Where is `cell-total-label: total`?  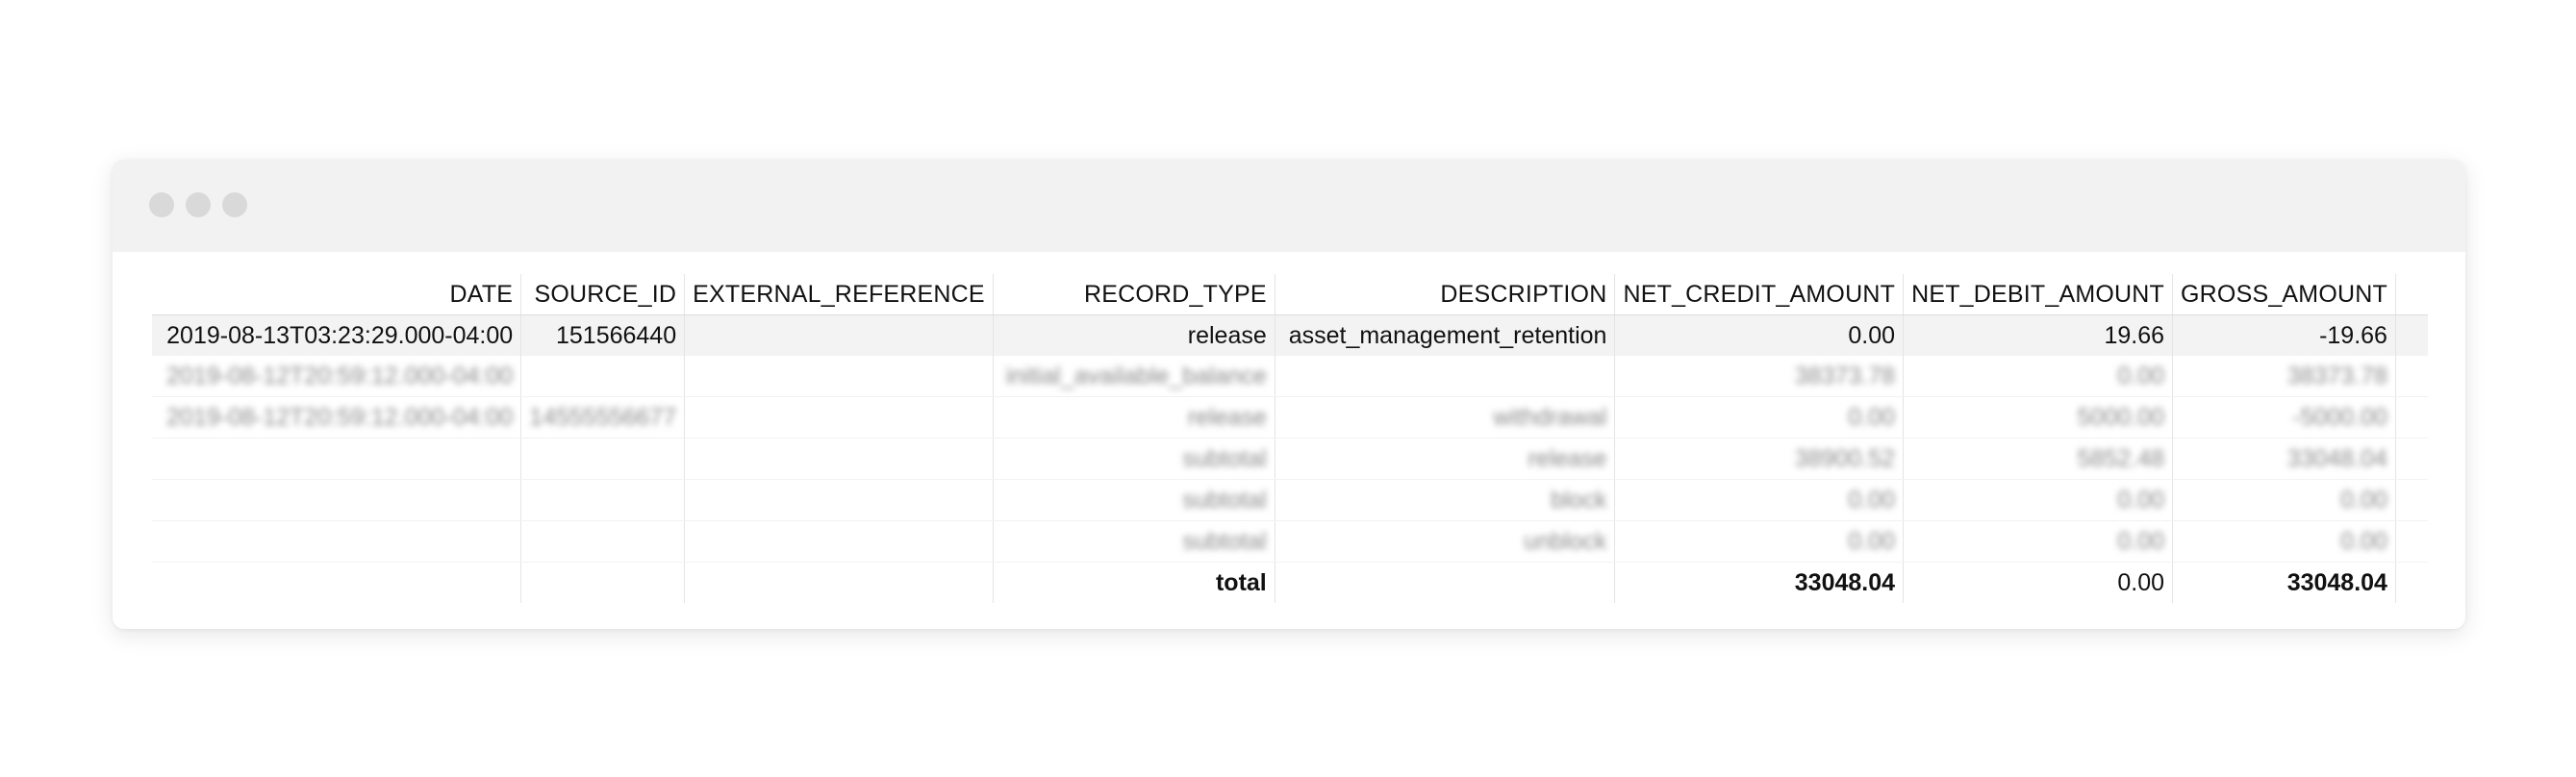
cell-total-label: total is located at coordinates (1134, 582).